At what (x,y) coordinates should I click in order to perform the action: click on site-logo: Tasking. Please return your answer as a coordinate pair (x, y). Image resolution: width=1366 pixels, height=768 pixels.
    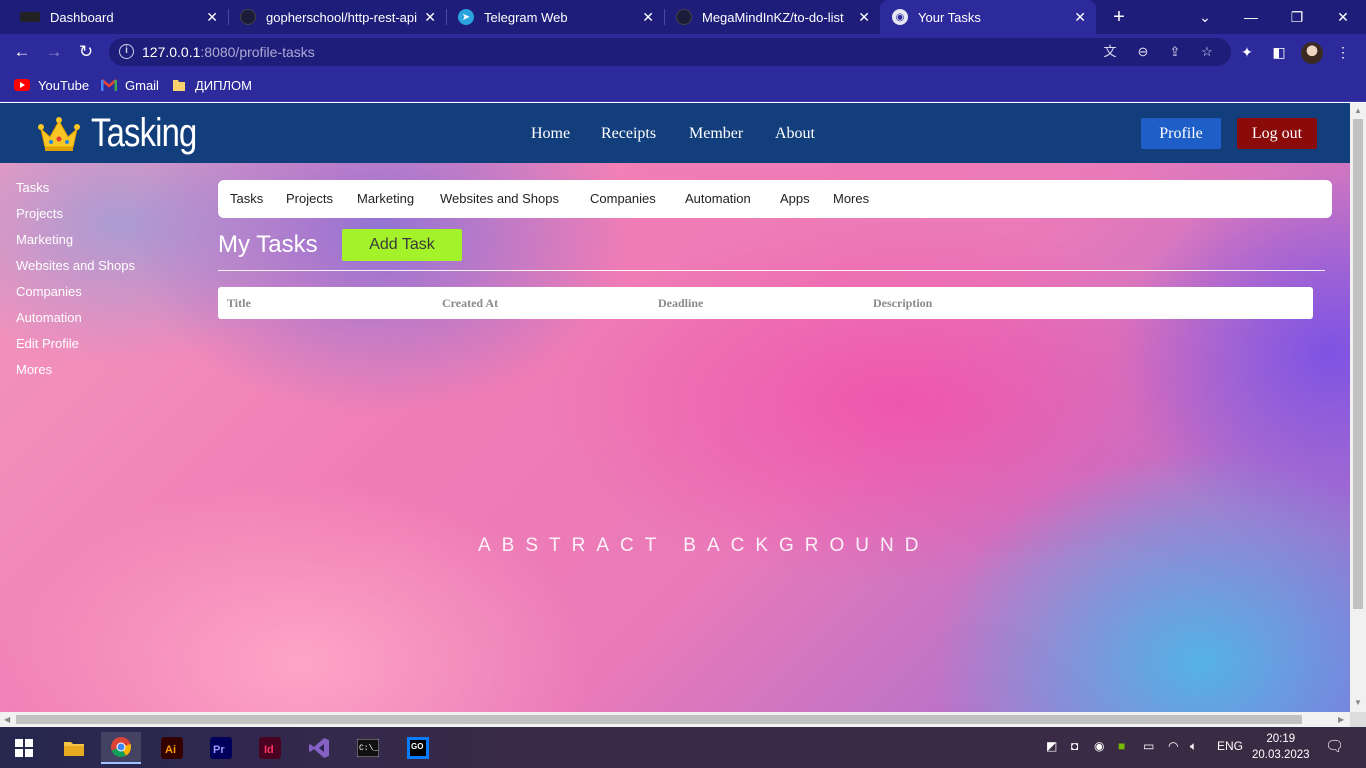
    Looking at the image, I should click on (128, 133).